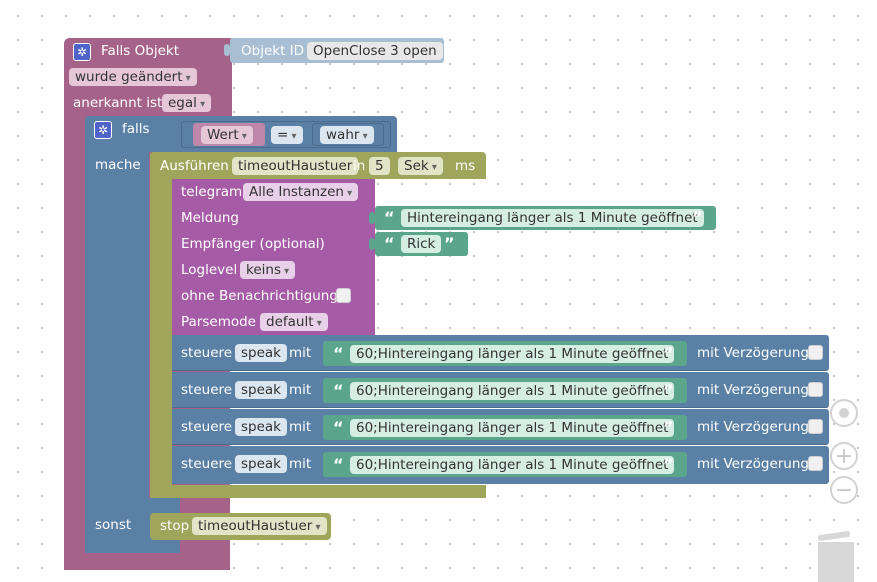  Describe the element at coordinates (294, 322) in the screenshot. I see `parsemode-dropdown: default` at that location.